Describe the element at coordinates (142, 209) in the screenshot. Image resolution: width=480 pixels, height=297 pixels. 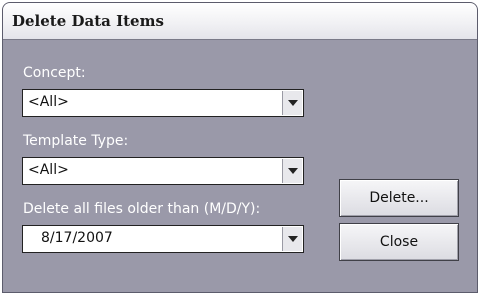
I see `older-than-label: Delete all files older than (M/D/Y):` at that location.